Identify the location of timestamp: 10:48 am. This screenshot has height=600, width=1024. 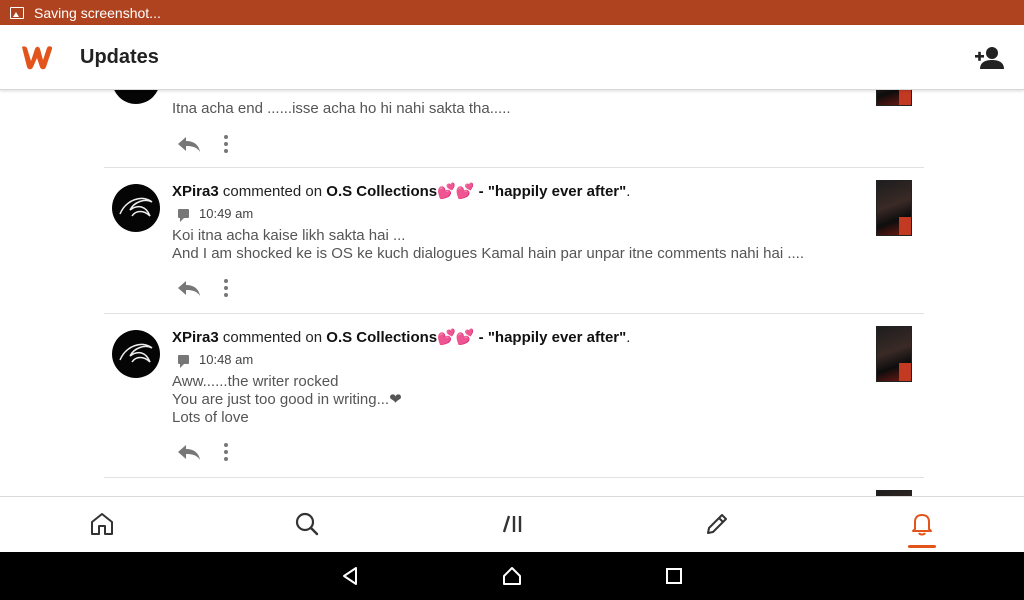
(226, 359).